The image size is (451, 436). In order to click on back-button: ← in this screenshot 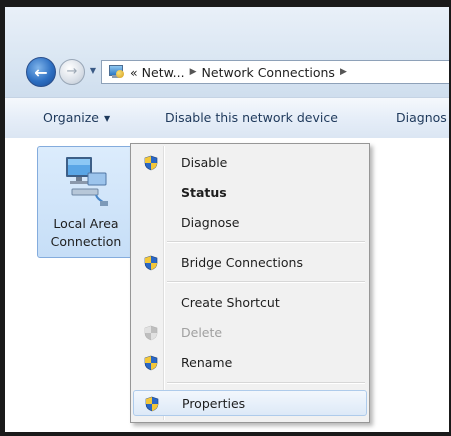, I will do `click(41, 72)`.